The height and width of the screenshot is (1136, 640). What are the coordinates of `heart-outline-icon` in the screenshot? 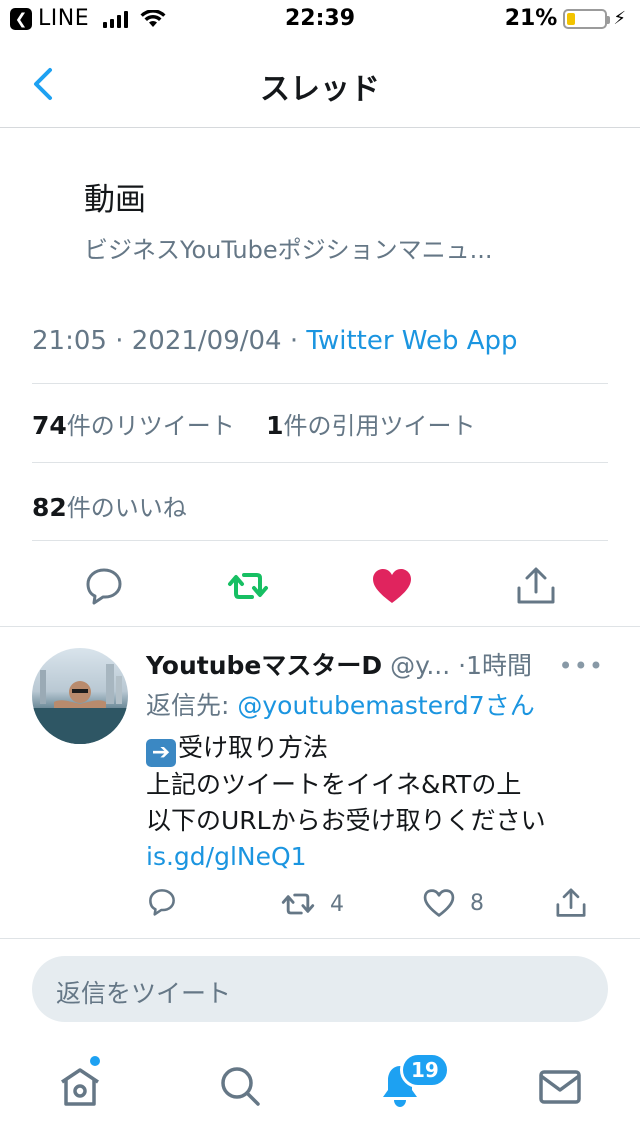 It's located at (439, 903).